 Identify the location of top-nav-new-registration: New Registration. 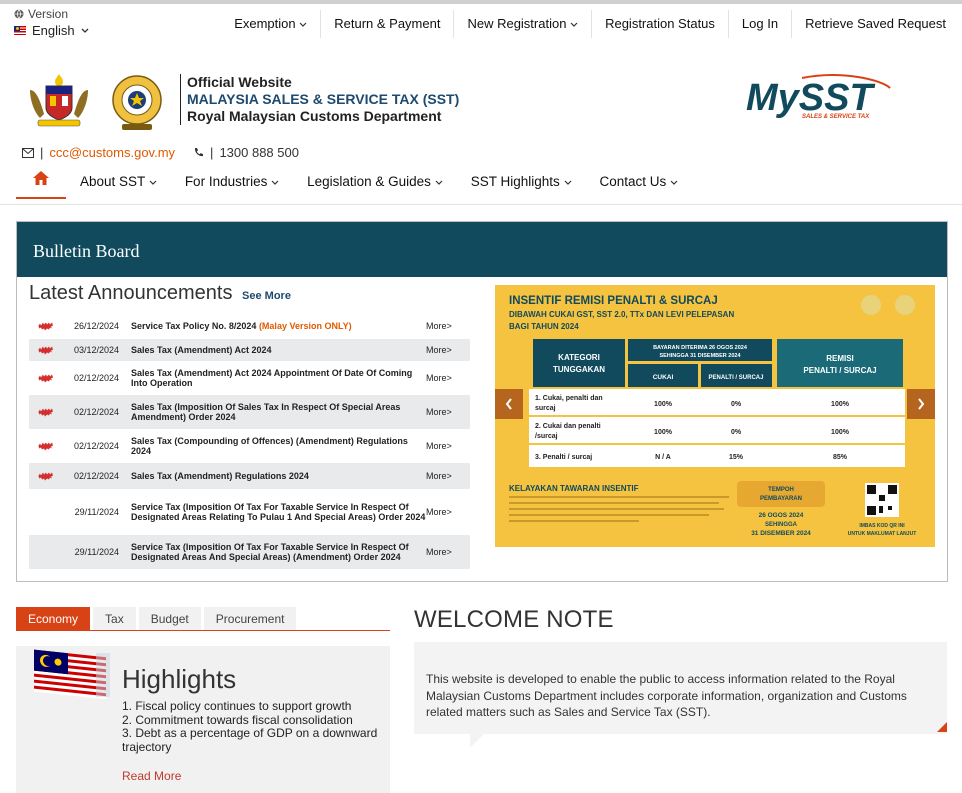
(523, 24).